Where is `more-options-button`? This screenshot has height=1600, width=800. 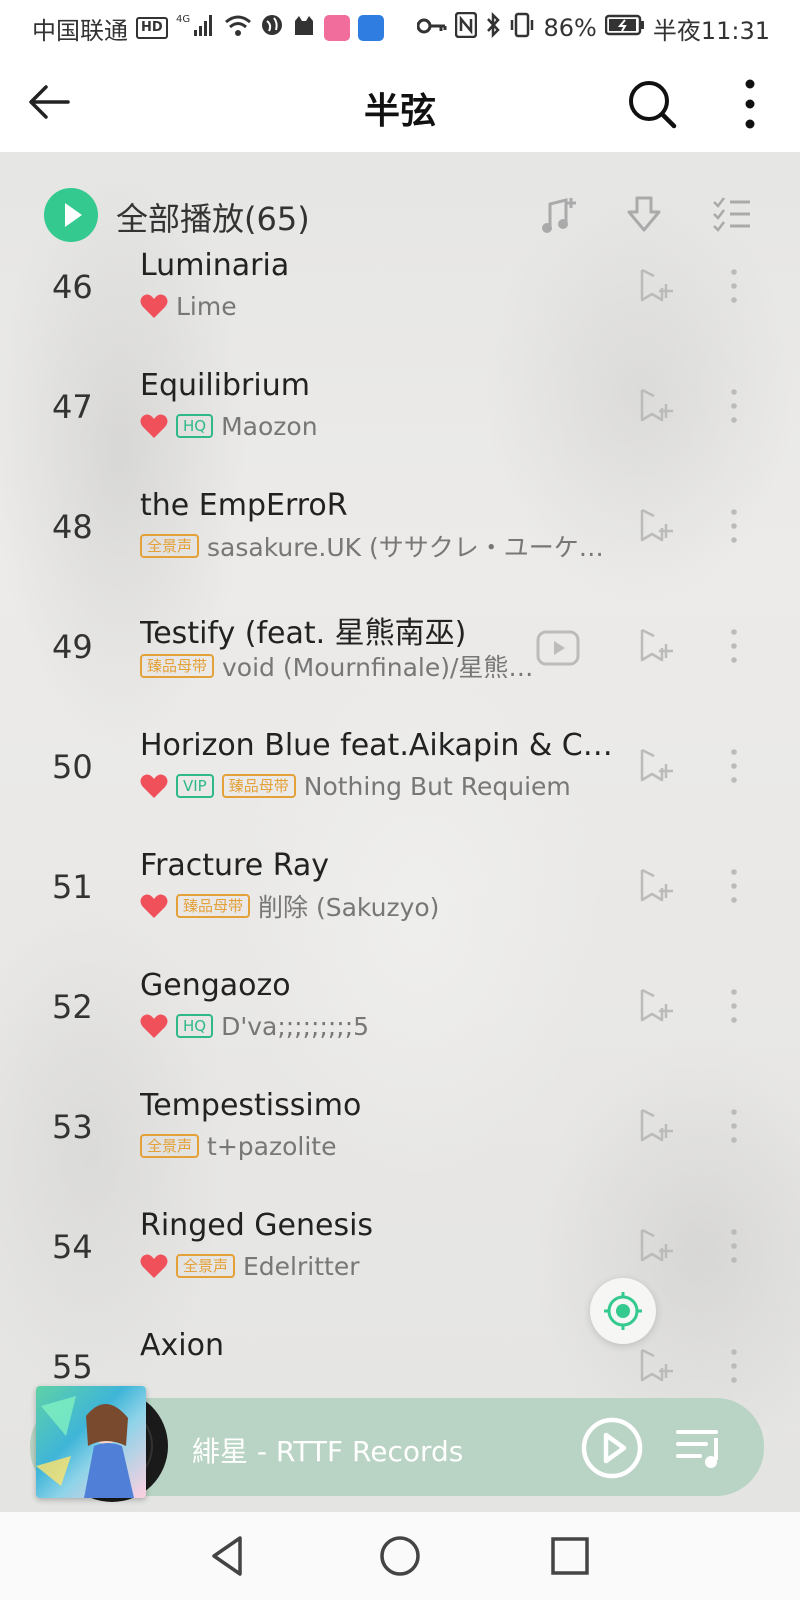
more-options-button is located at coordinates (750, 104).